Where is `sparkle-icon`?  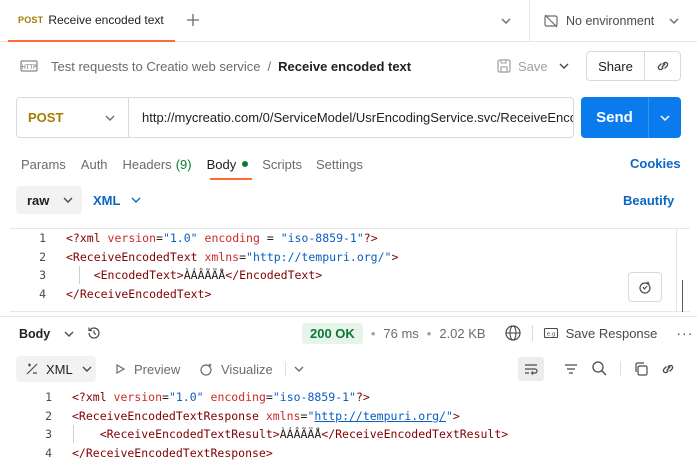 sparkle-icon is located at coordinates (645, 287).